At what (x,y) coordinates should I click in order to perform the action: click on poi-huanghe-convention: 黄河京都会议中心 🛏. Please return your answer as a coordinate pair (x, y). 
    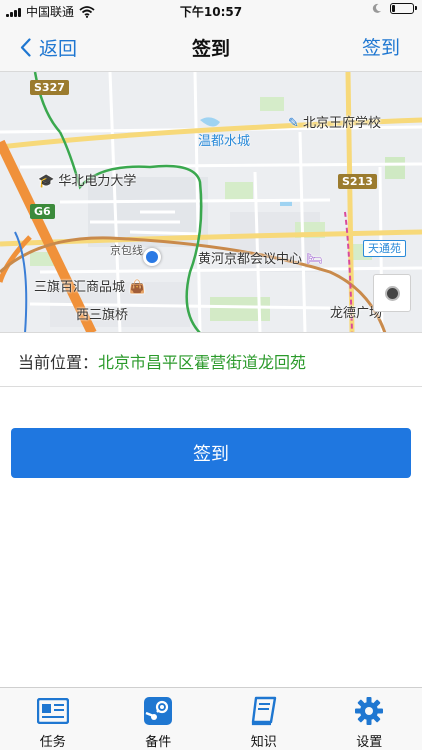
    Looking at the image, I should click on (260, 257).